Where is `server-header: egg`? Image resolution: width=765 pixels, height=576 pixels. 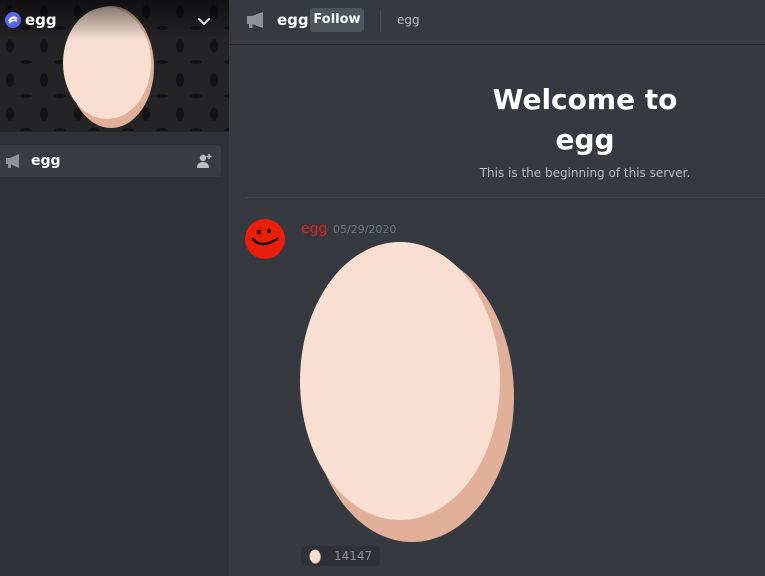
server-header: egg is located at coordinates (114, 20).